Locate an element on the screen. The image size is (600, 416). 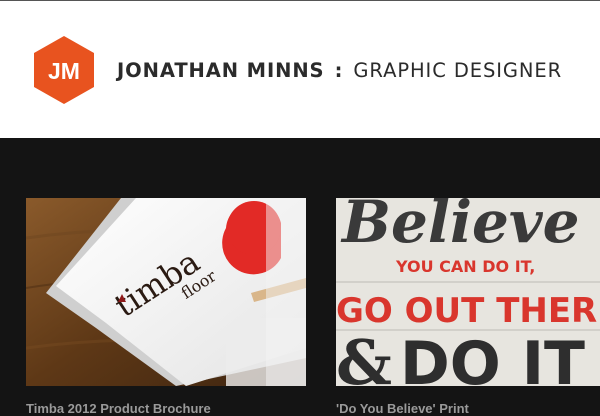
believe-line-2: YOU CAN DO IT, is located at coordinates (465, 266).